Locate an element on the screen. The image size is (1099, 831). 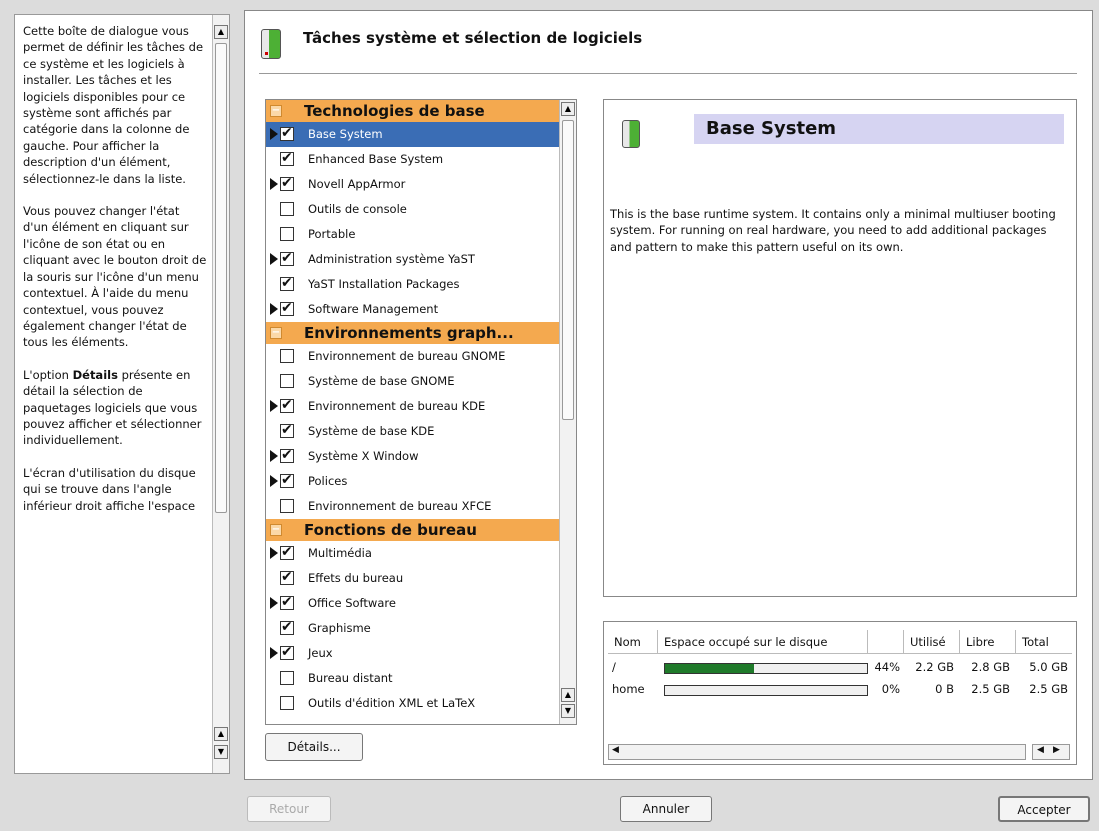
pattern-item: Portable is located at coordinates (413, 234).